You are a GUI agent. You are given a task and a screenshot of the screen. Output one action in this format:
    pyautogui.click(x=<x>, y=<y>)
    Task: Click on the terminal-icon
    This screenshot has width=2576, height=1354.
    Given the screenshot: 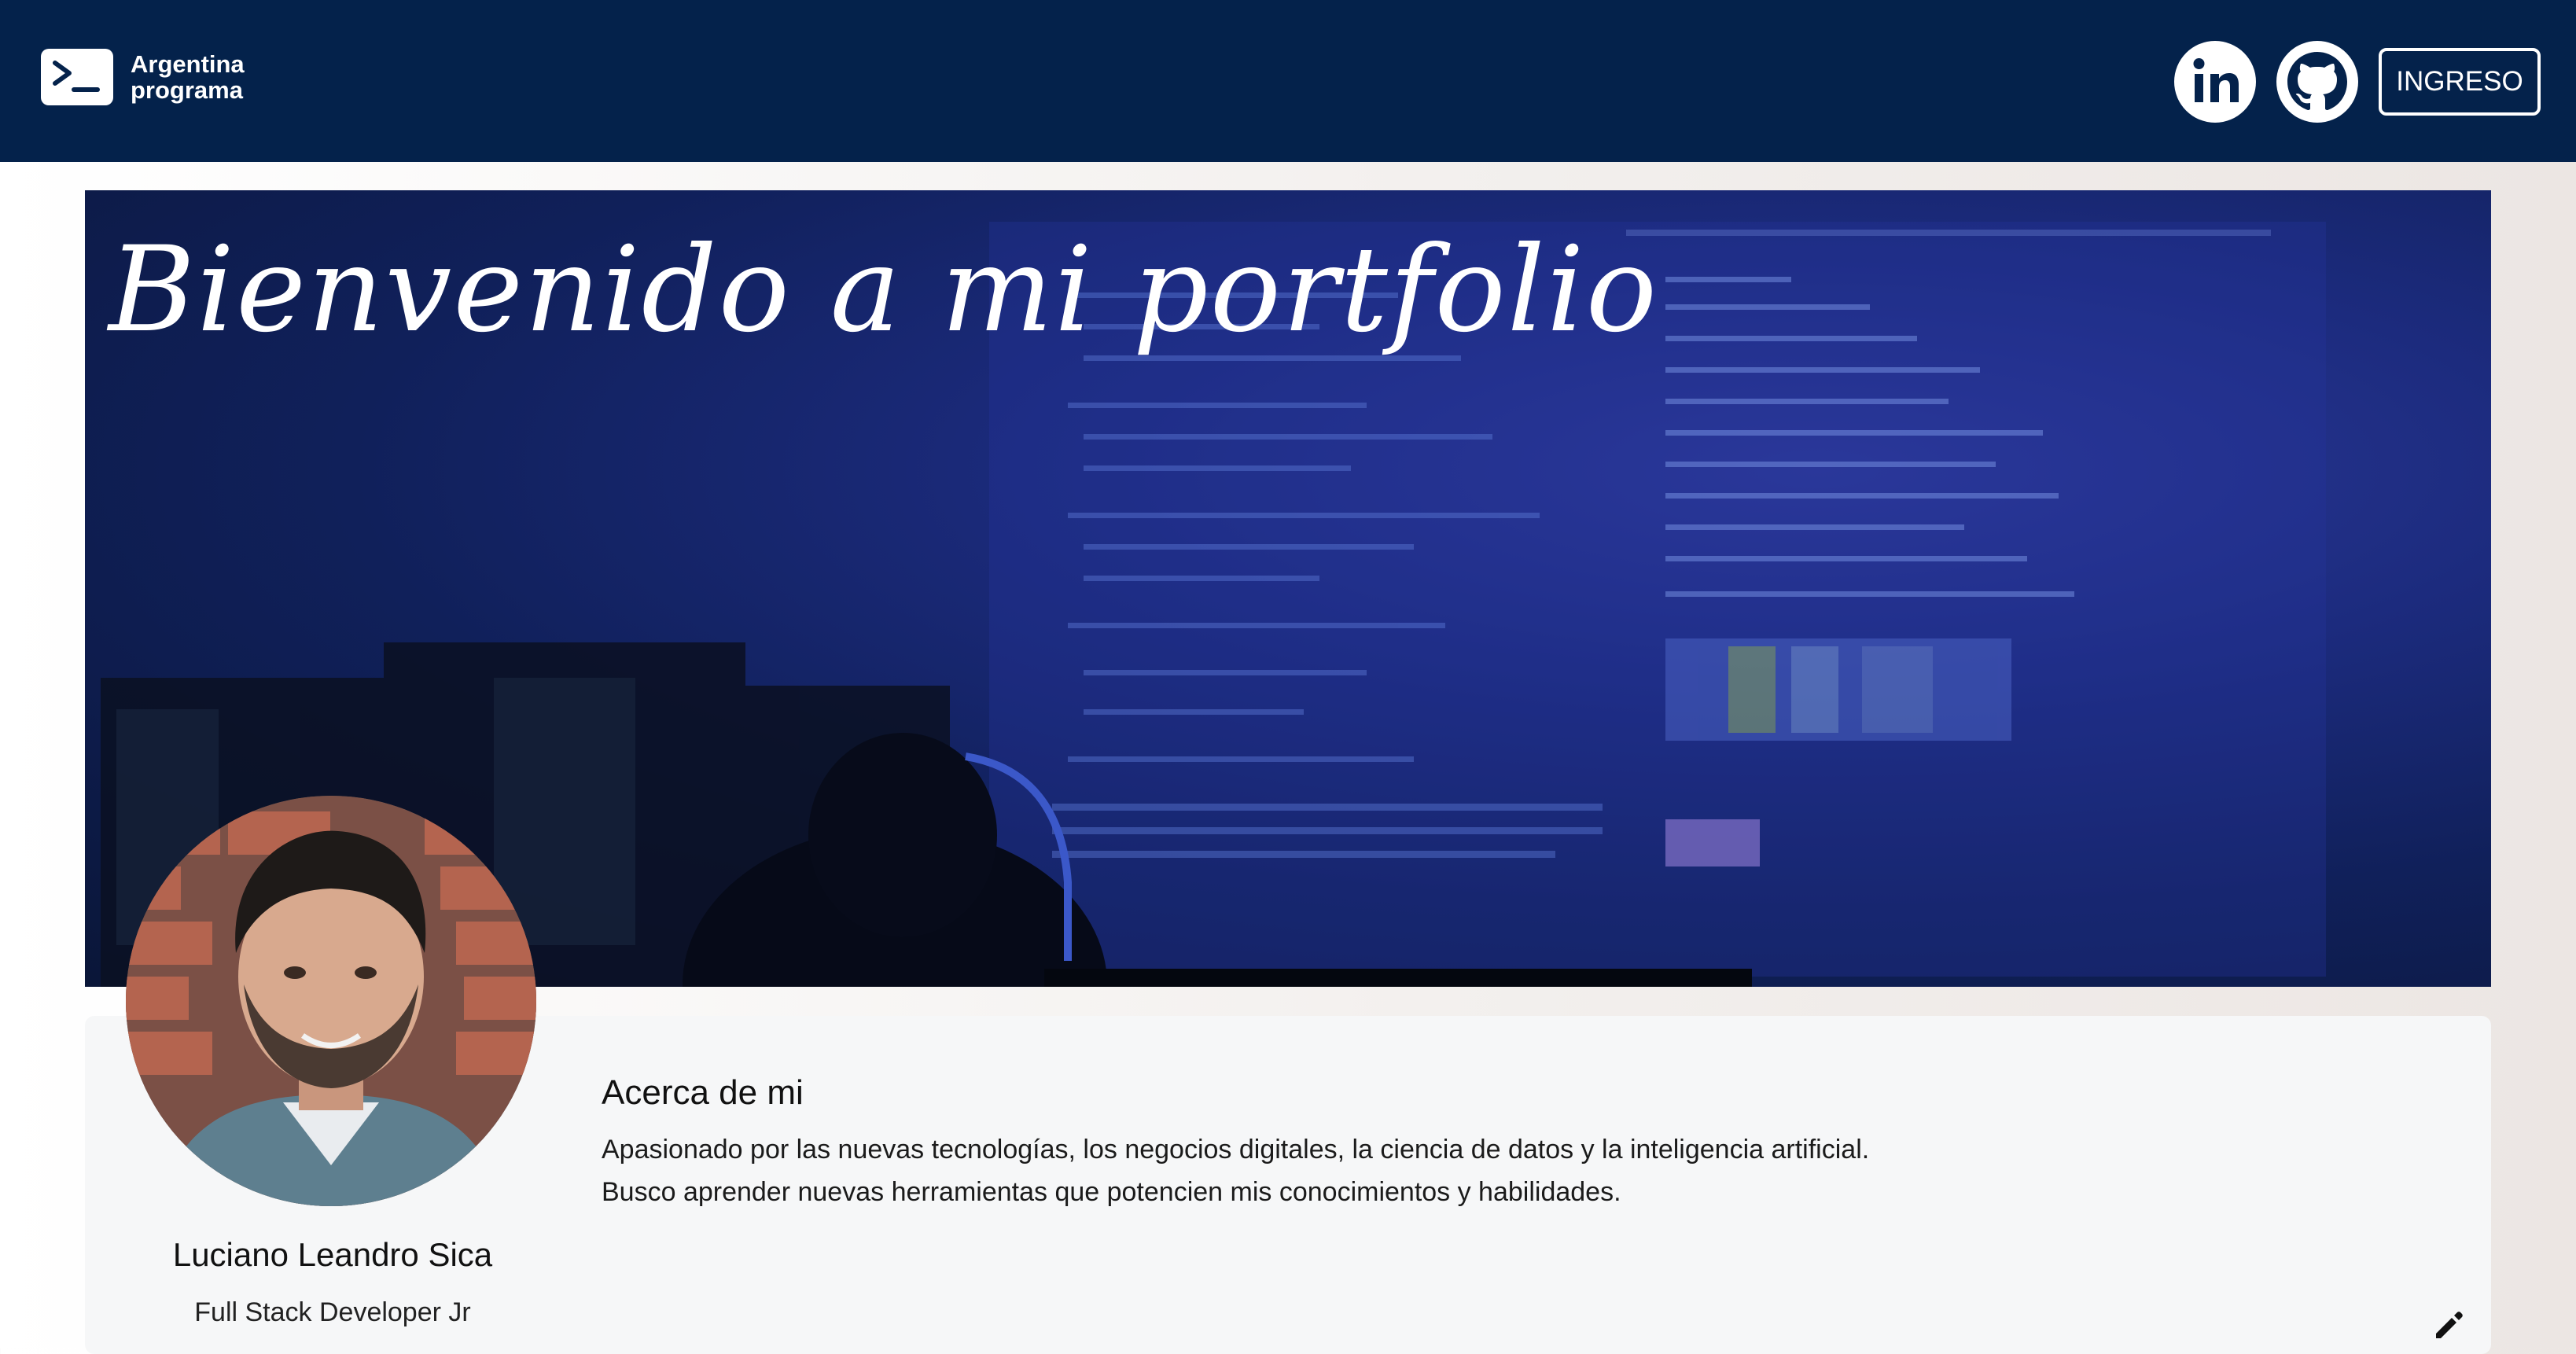 What is the action you would take?
    pyautogui.click(x=77, y=77)
    